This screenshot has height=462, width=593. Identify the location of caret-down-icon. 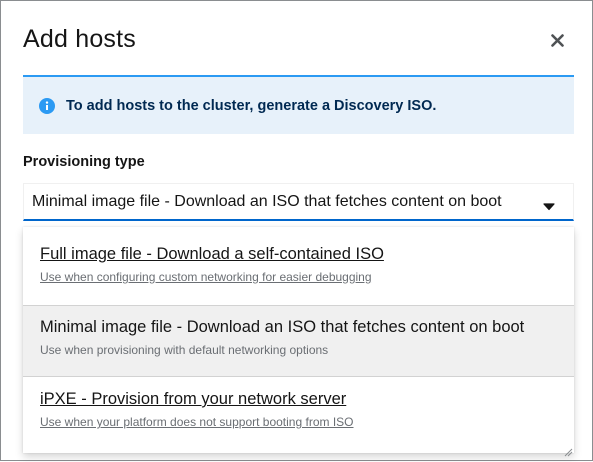
(549, 204).